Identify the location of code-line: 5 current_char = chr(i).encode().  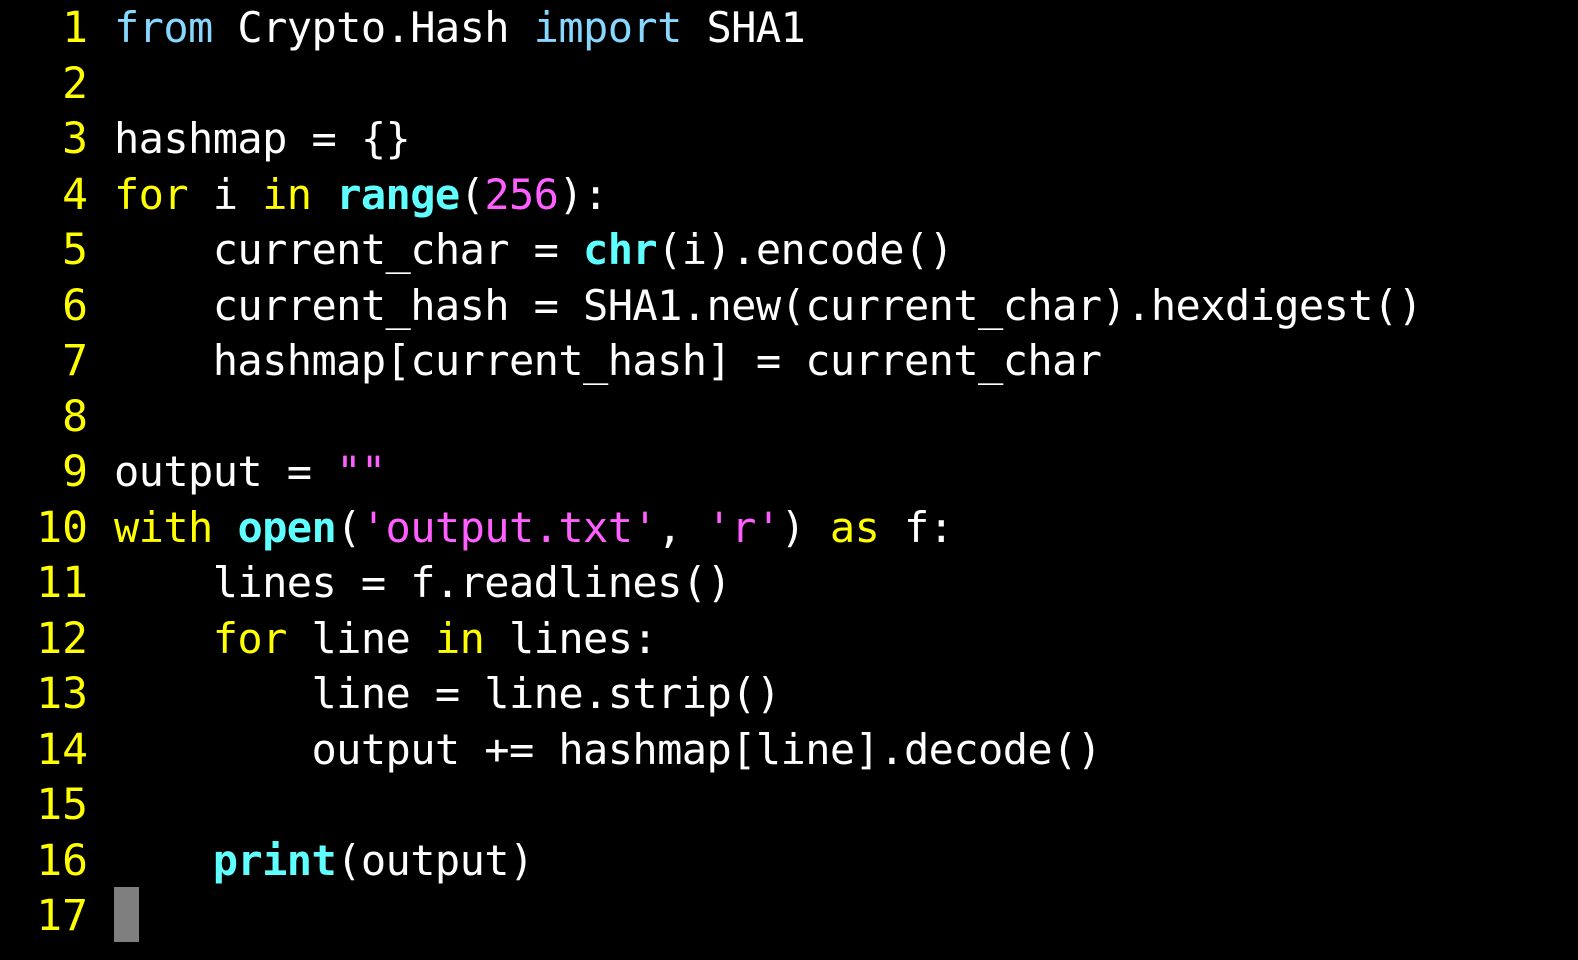
(789, 250).